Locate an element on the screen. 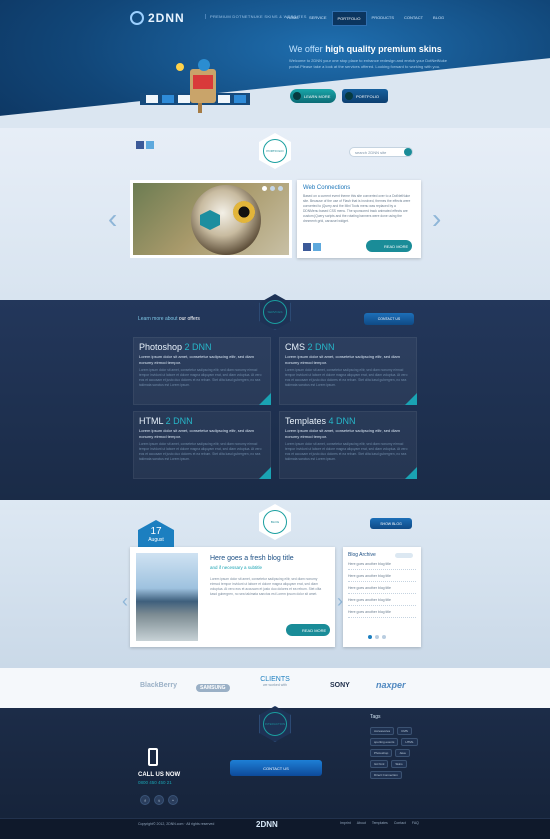 The height and width of the screenshot is (839, 550). tags-title: Tags is located at coordinates (375, 717).